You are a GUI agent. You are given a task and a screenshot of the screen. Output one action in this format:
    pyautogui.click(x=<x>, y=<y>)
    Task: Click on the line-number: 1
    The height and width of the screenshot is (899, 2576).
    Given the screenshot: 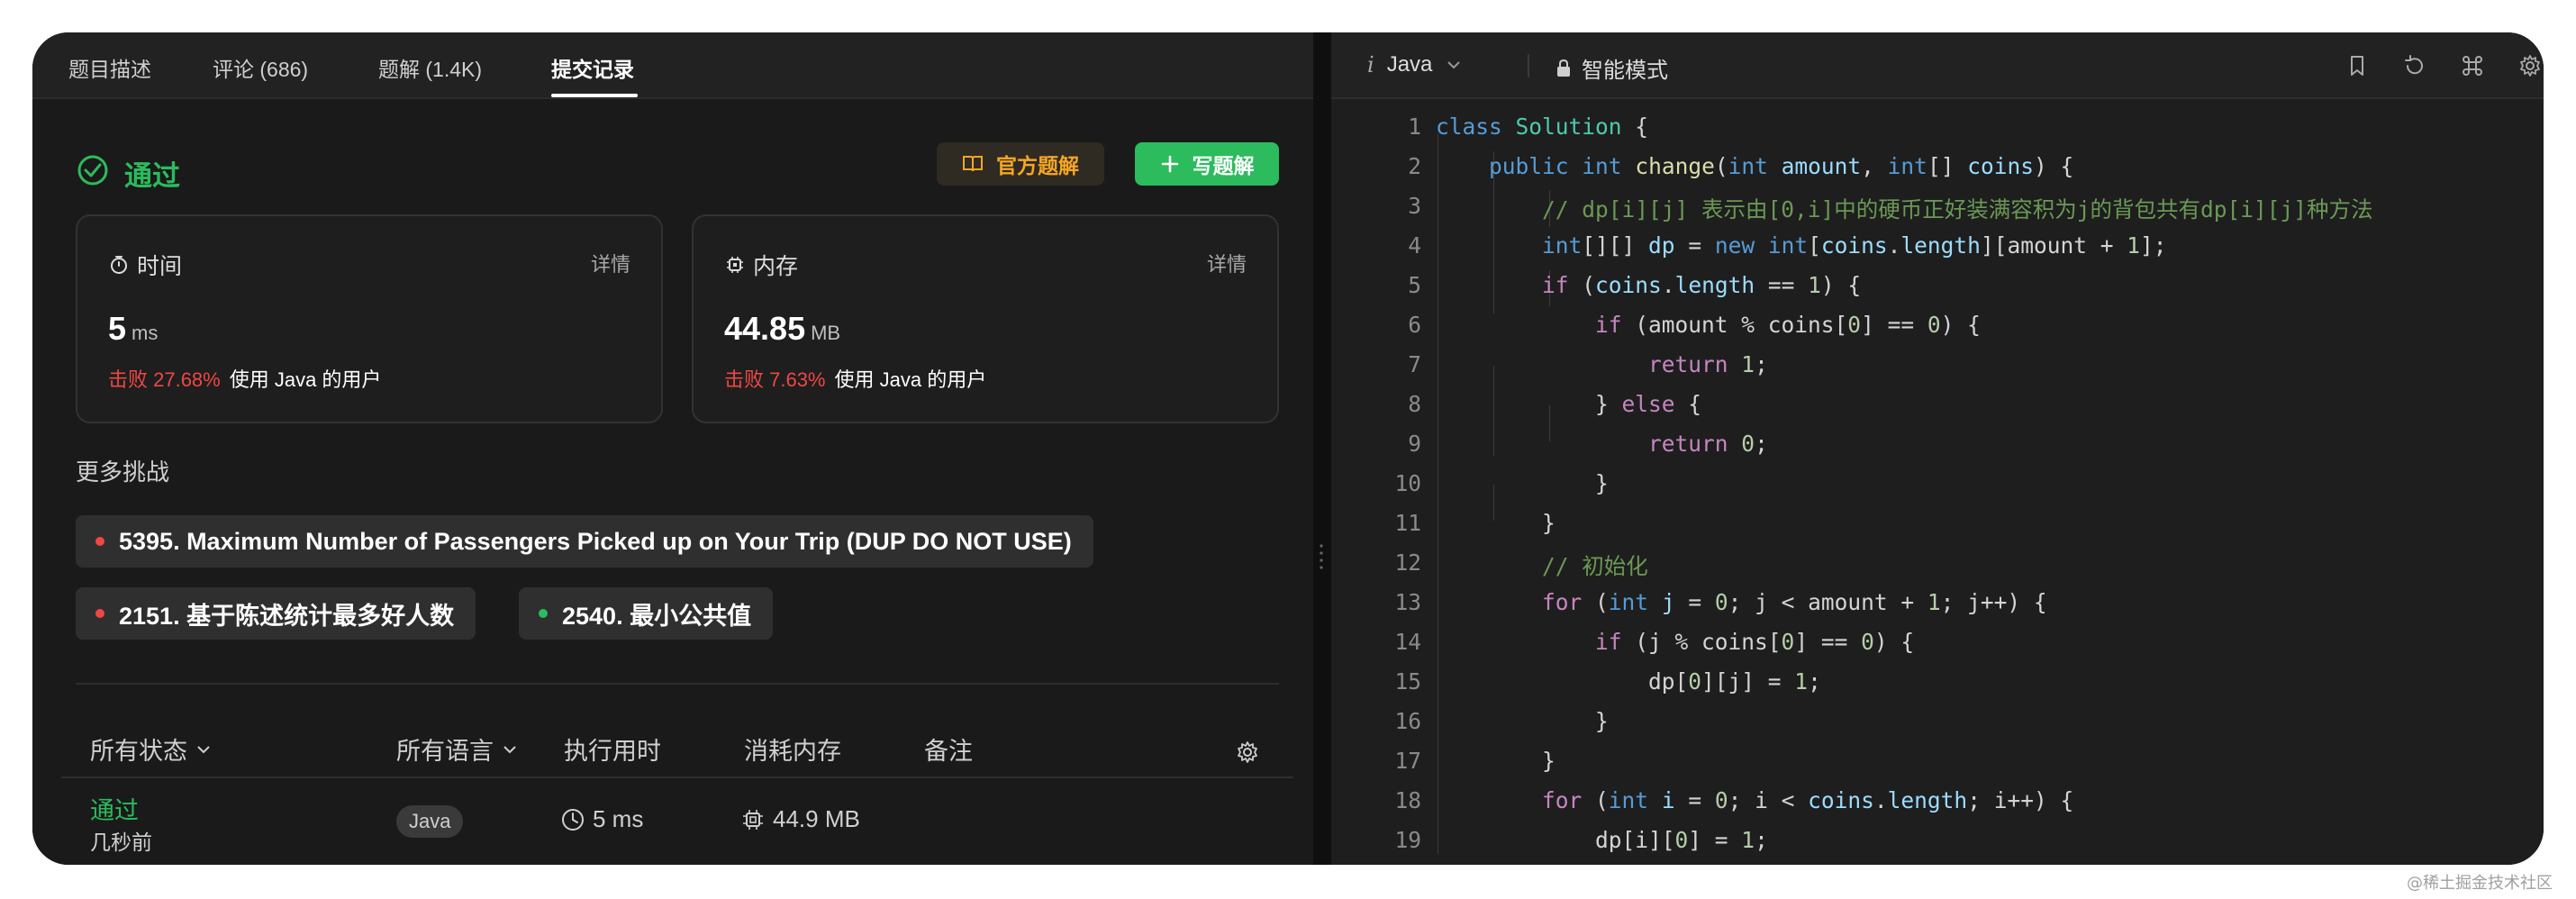 What is the action you would take?
    pyautogui.click(x=1414, y=127)
    